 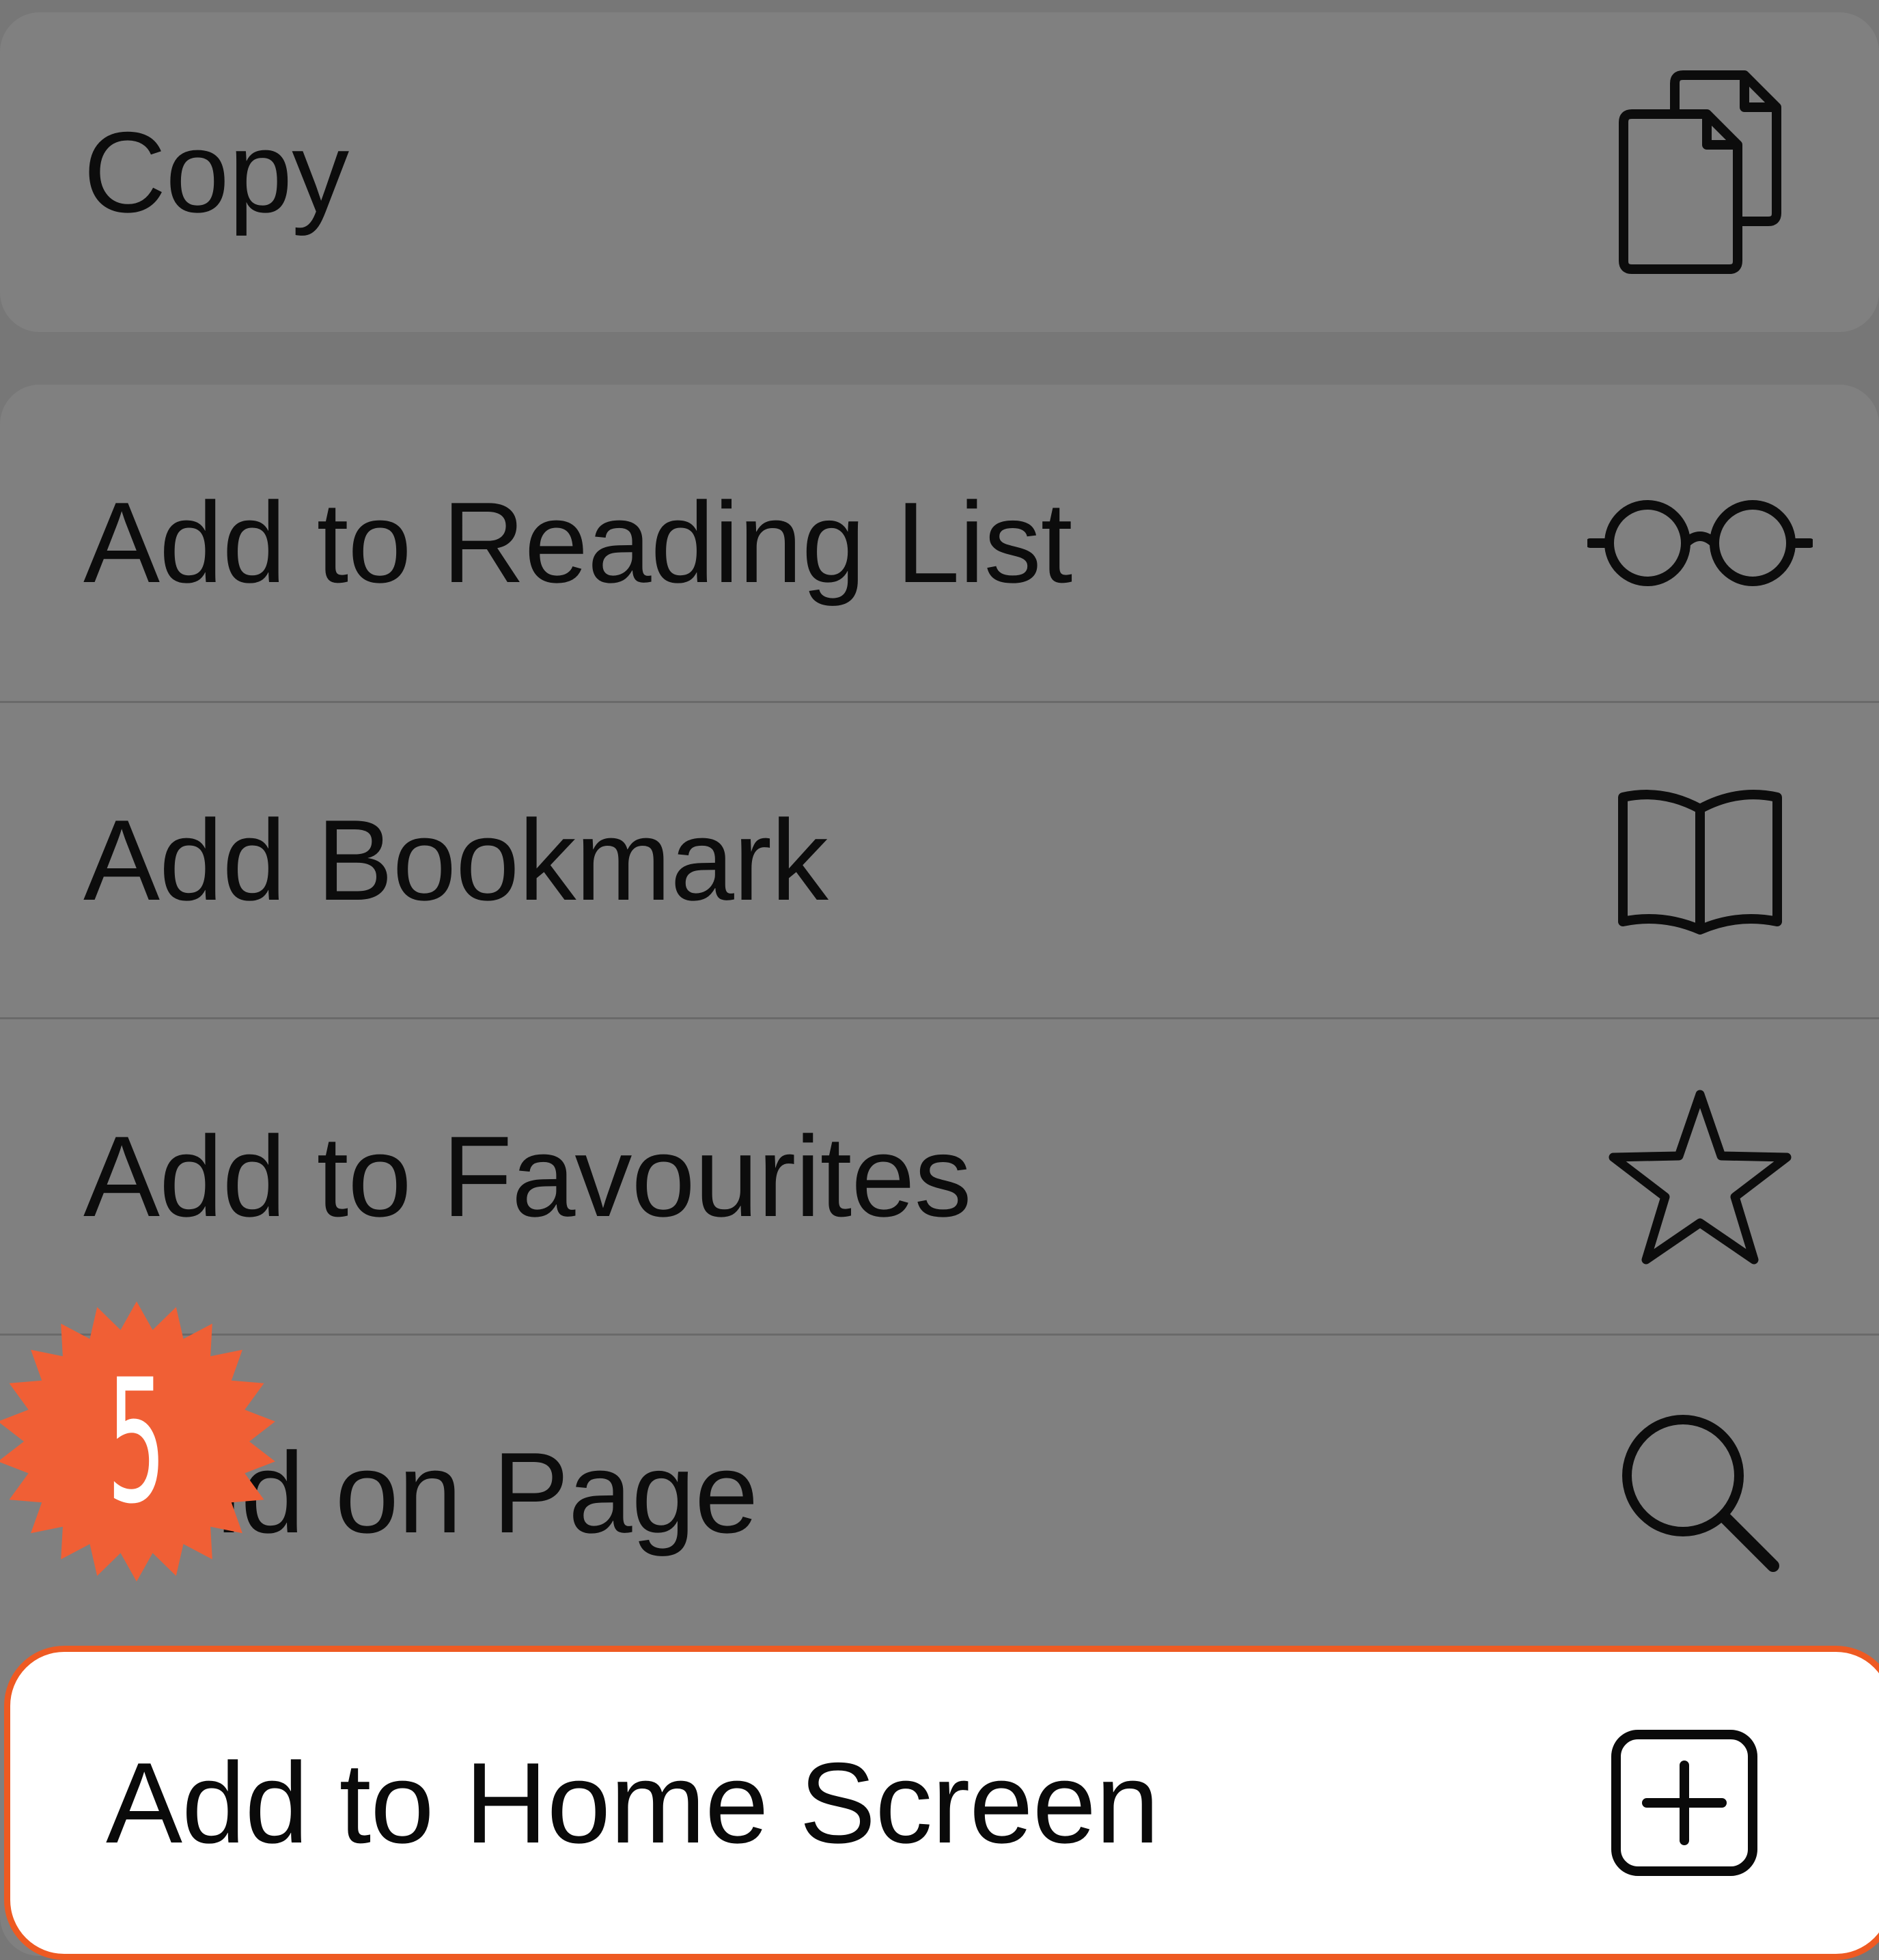 I want to click on reading-list-label: Add to Reading List, so click(x=577, y=543).